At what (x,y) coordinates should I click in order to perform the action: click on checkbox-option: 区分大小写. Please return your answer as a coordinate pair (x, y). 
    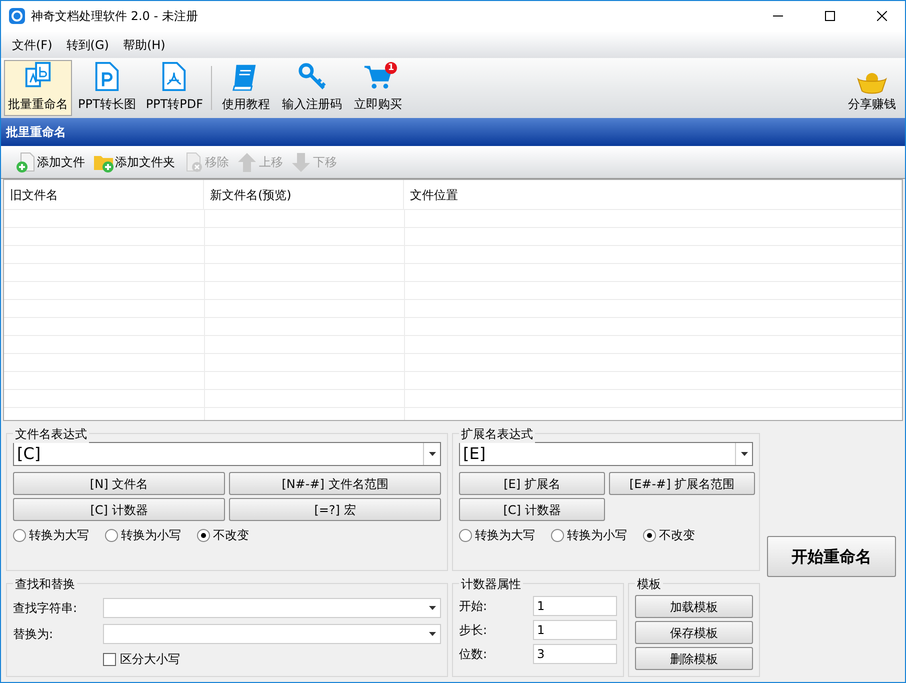
    Looking at the image, I should click on (272, 659).